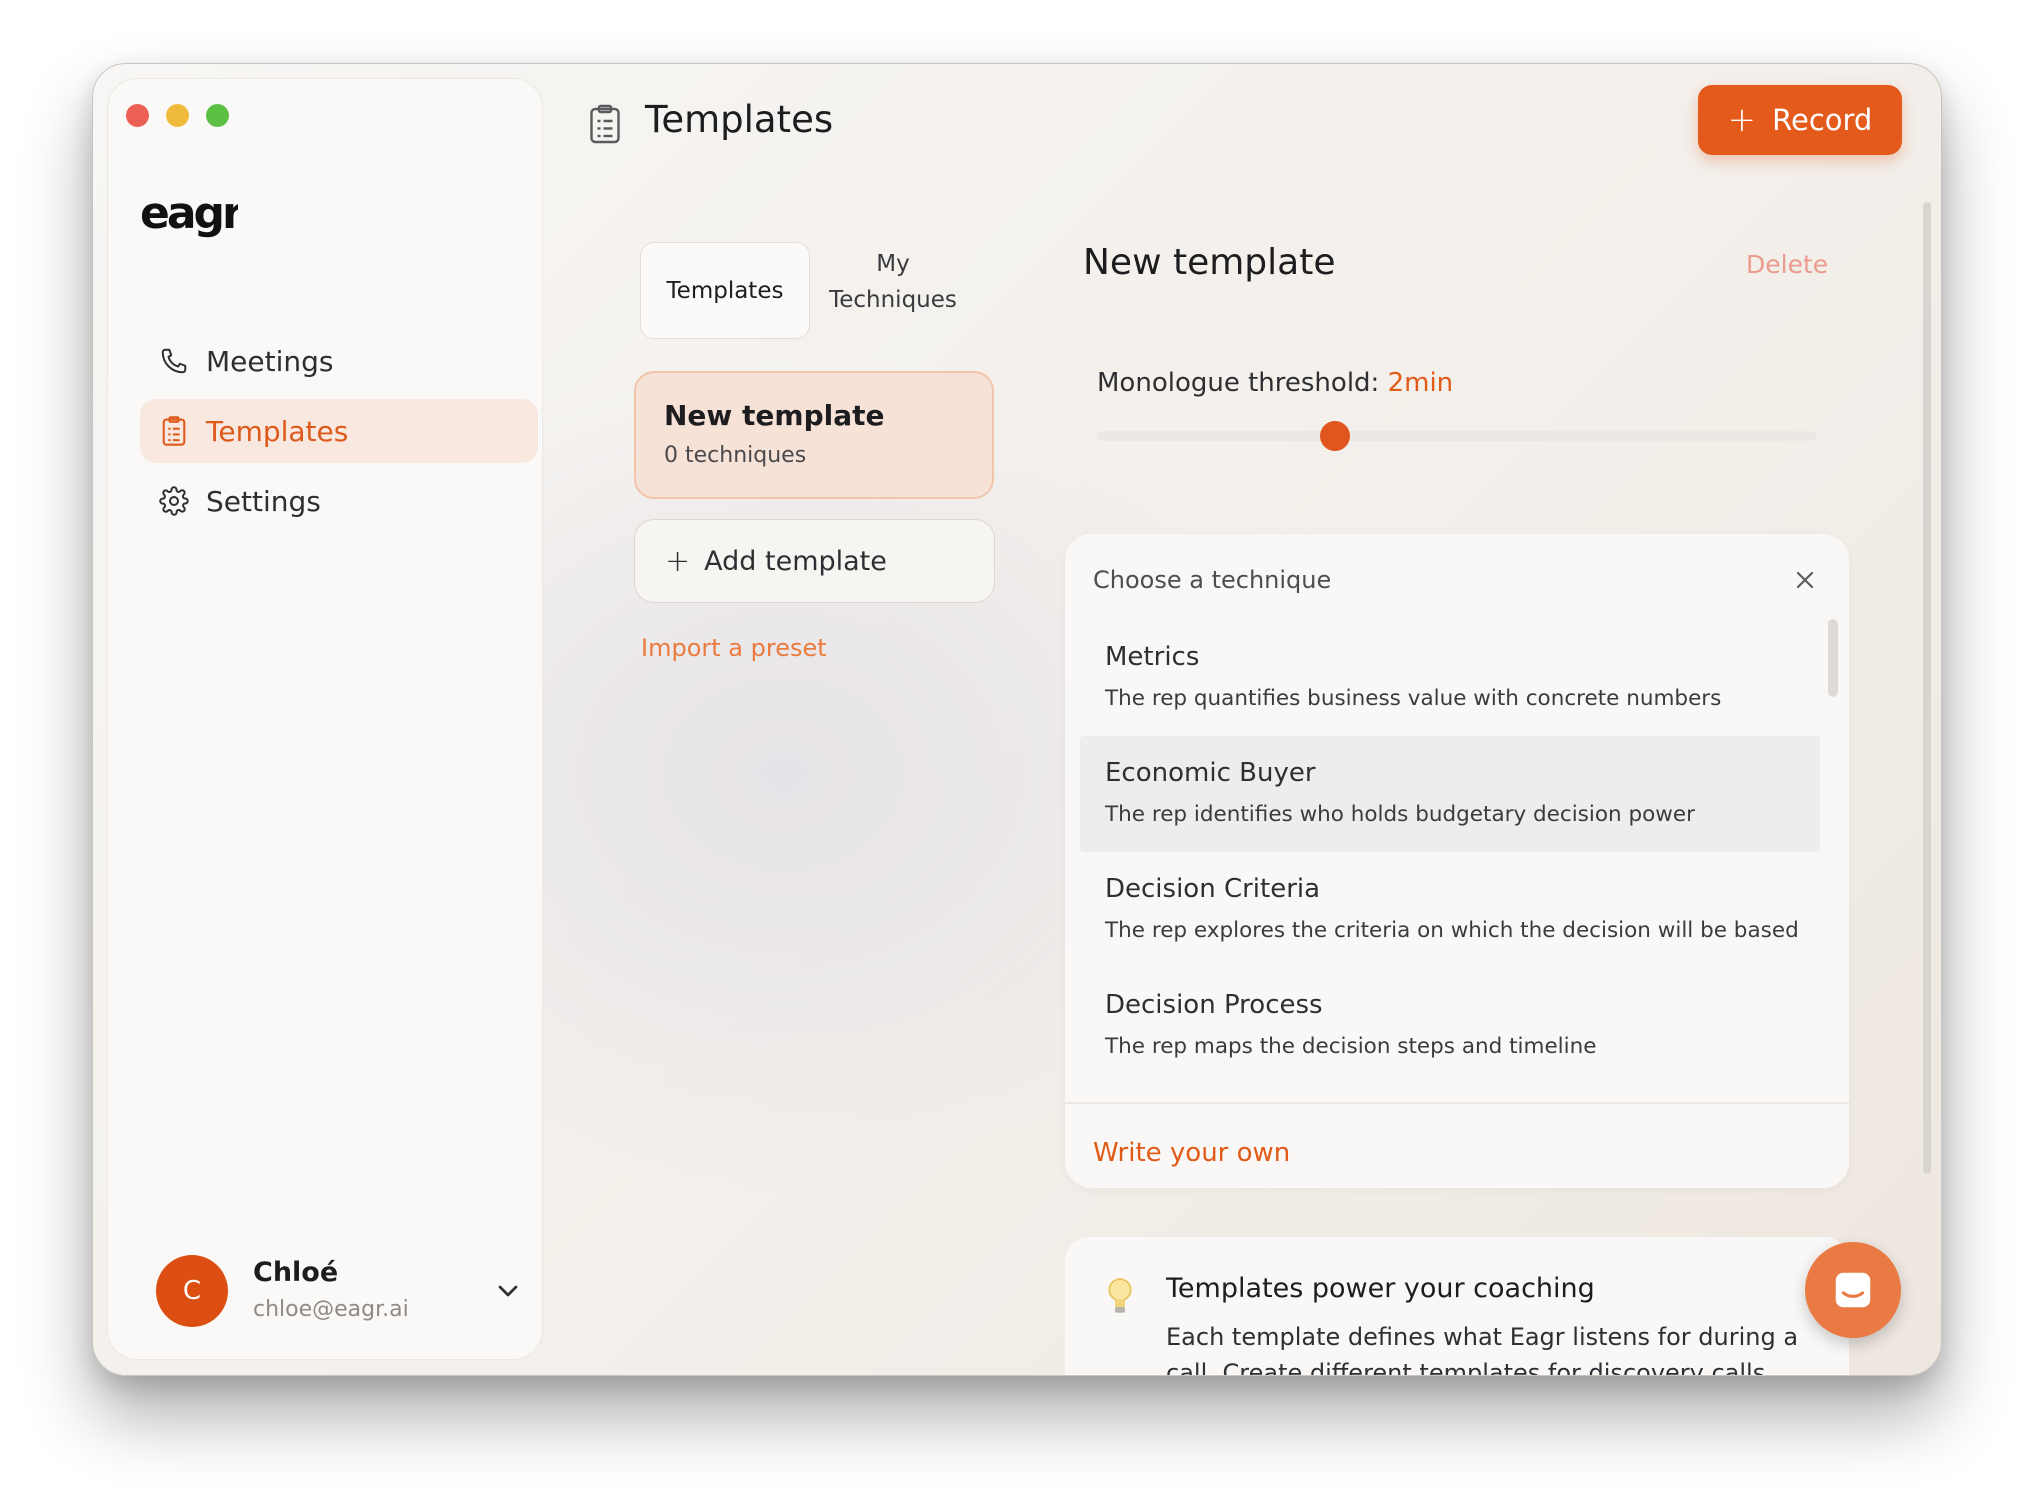  I want to click on monologue-slider-track, so click(1457, 436).